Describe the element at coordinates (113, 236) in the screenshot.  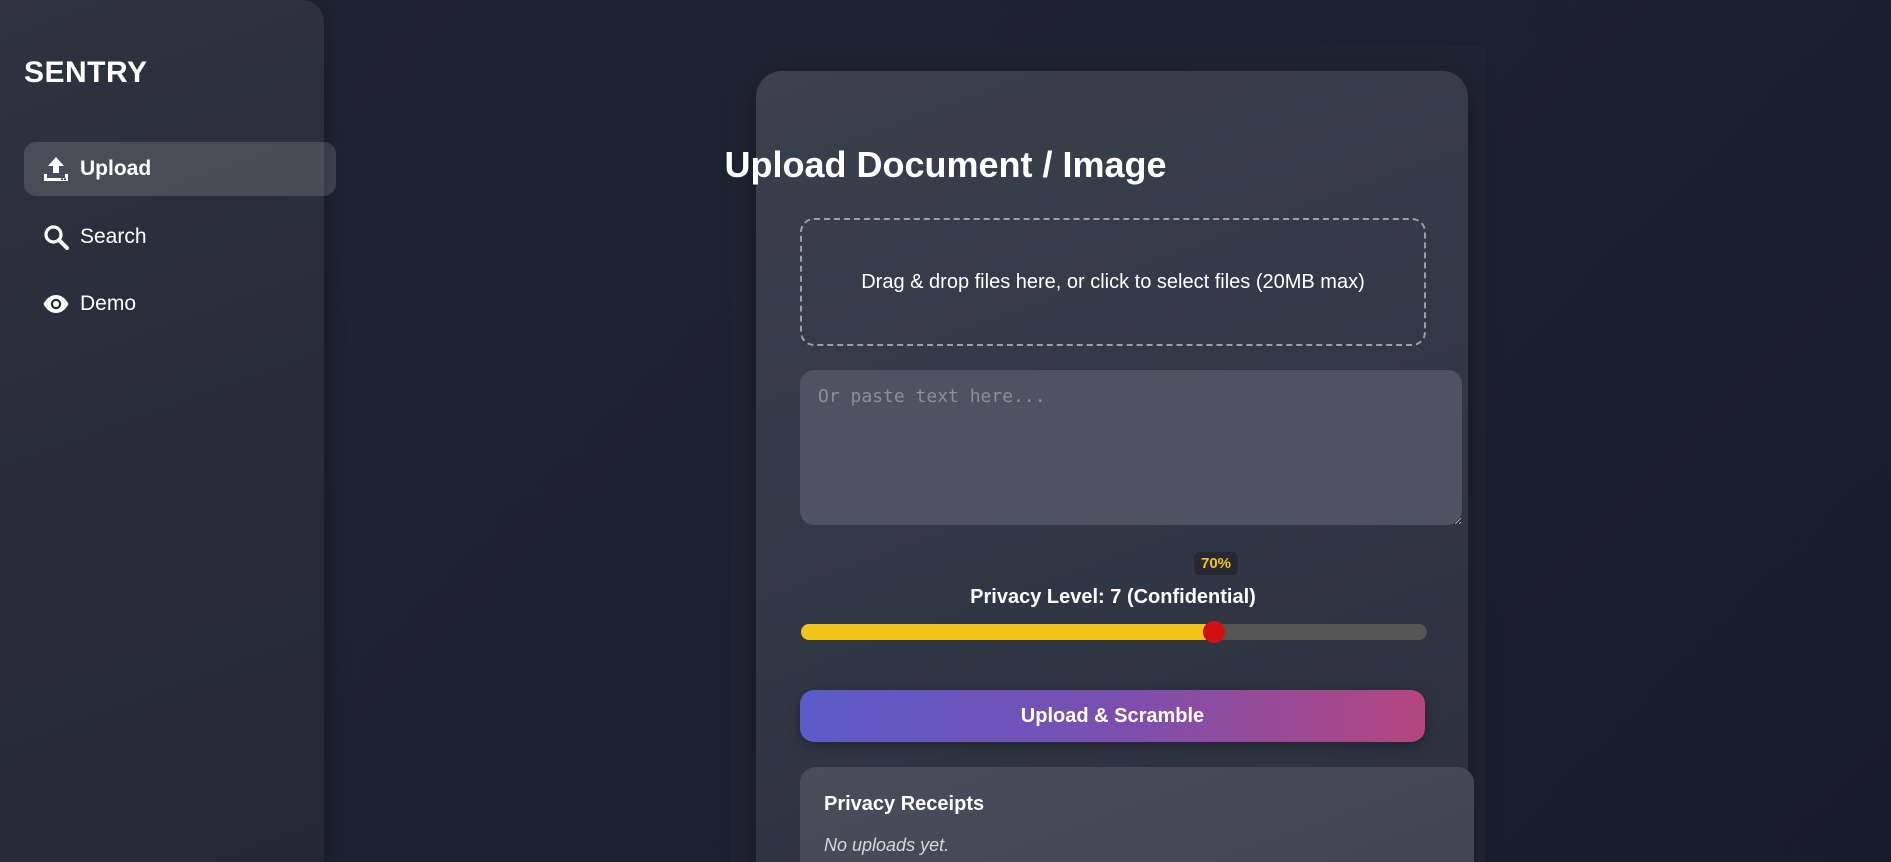
I see `sidebar-item-label: Search` at that location.